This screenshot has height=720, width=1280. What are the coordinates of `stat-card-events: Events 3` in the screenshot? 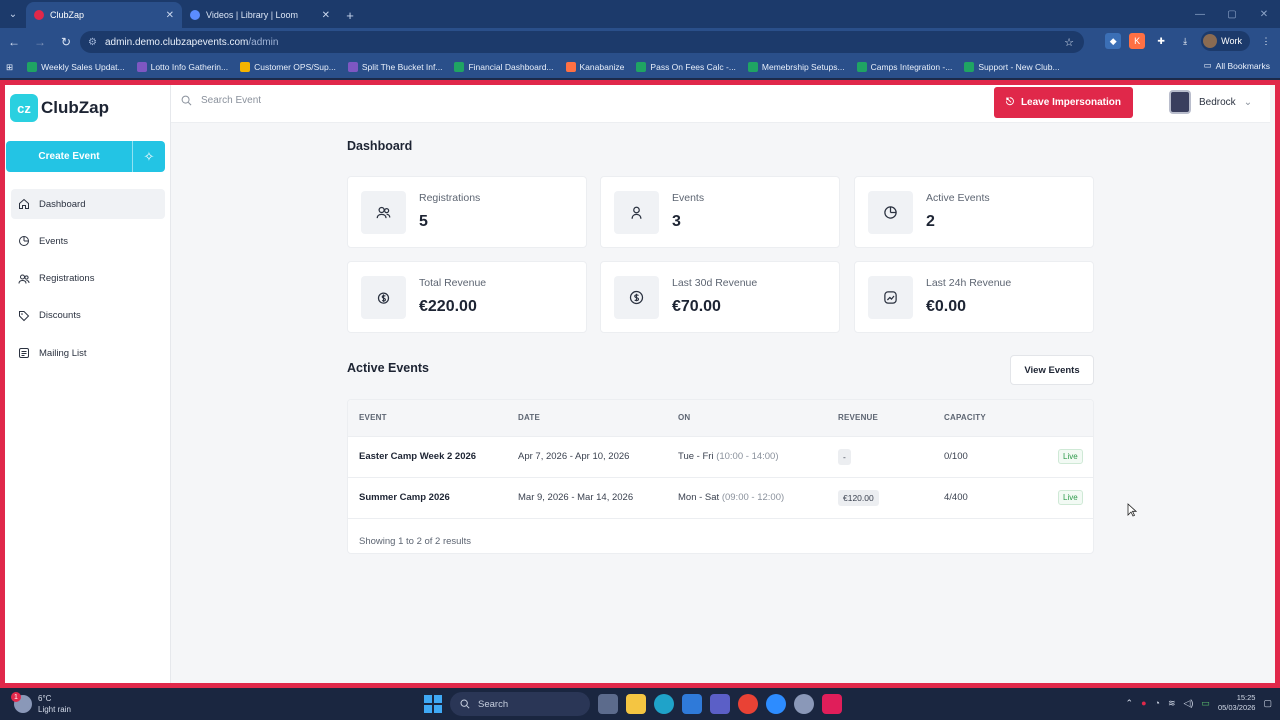 It's located at (720, 212).